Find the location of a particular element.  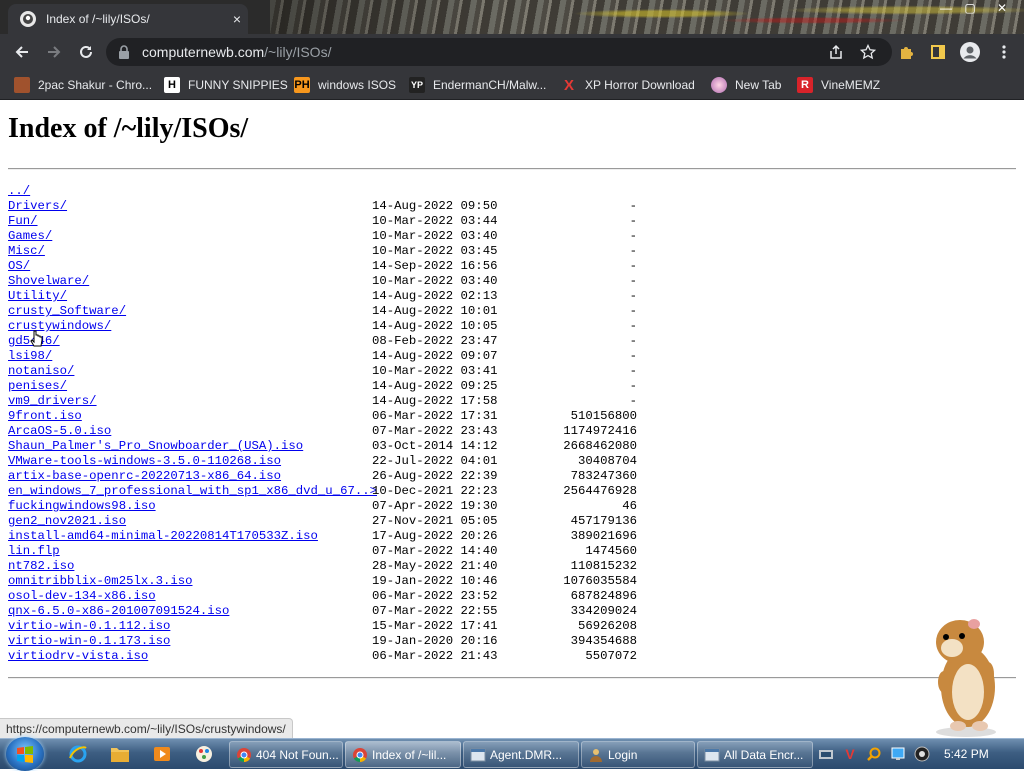

bookmark-favicon-2pac-icon is located at coordinates (22, 85).